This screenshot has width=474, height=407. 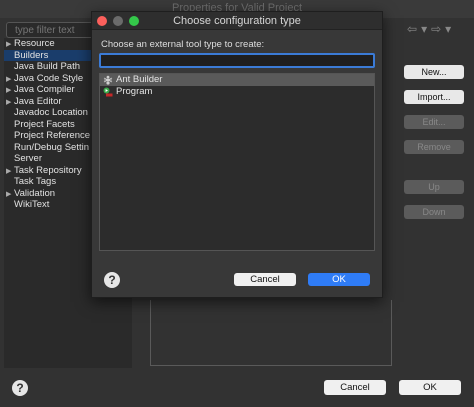 I want to click on navigation-arrows: ⇦ ▾ ⇨ ▾, so click(x=437, y=29).